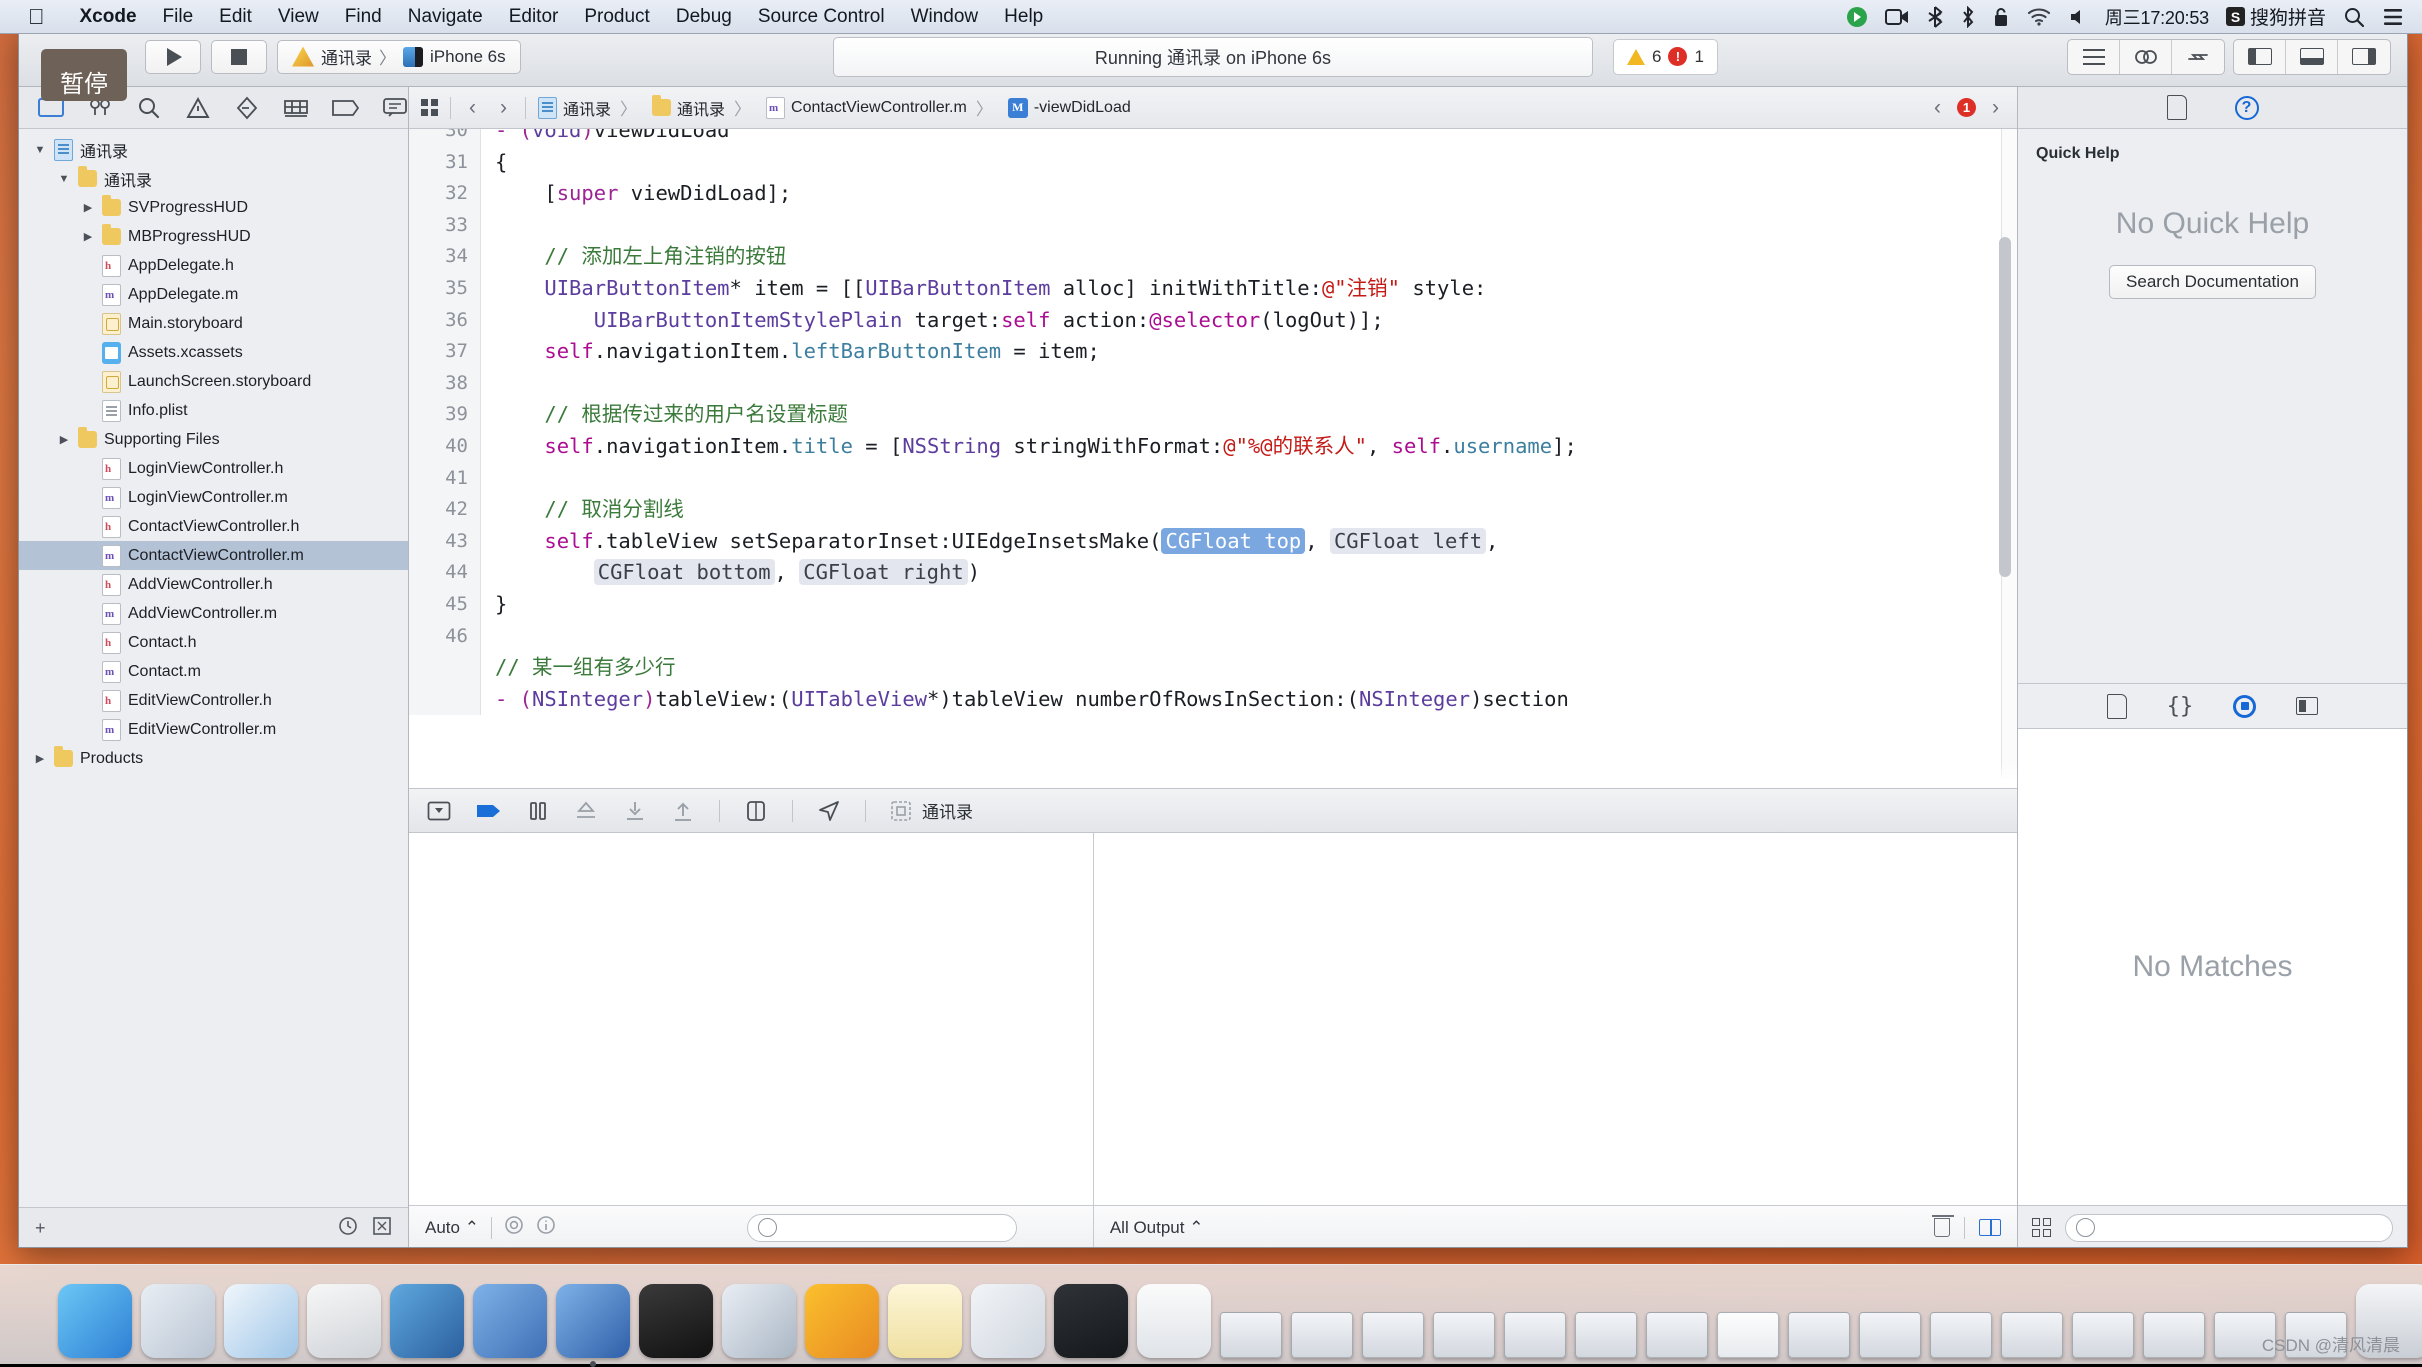  What do you see at coordinates (2198, 57) in the screenshot?
I see `version-editor-icon` at bounding box center [2198, 57].